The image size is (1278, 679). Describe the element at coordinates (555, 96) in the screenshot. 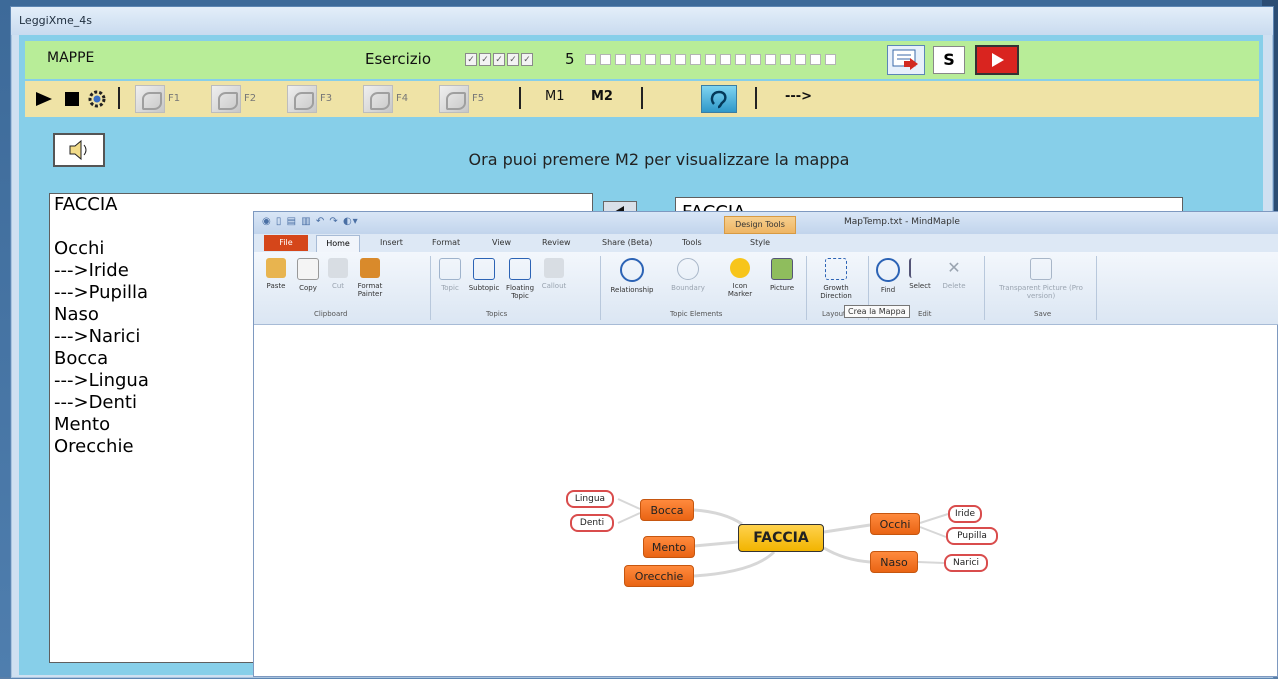

I see `m1-button: M1` at that location.